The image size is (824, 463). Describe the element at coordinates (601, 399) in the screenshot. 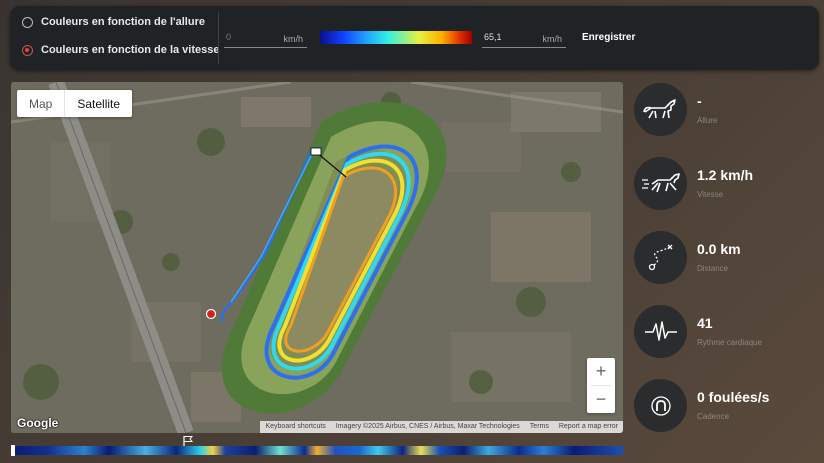

I see `zoom-out-button: −` at that location.